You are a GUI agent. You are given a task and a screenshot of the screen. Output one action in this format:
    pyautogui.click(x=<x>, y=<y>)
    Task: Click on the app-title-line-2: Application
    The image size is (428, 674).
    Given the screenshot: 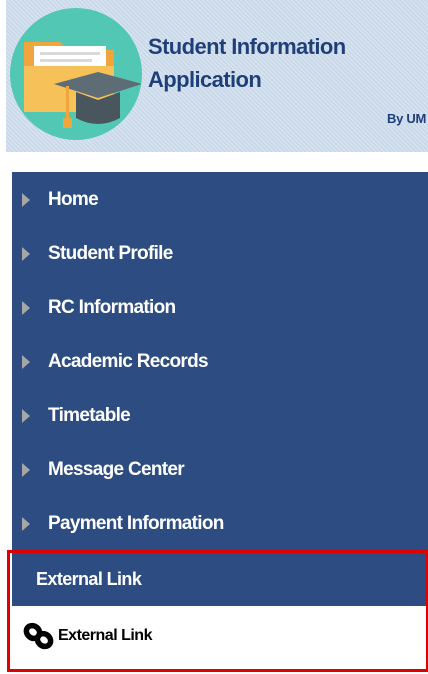 What is the action you would take?
    pyautogui.click(x=205, y=79)
    